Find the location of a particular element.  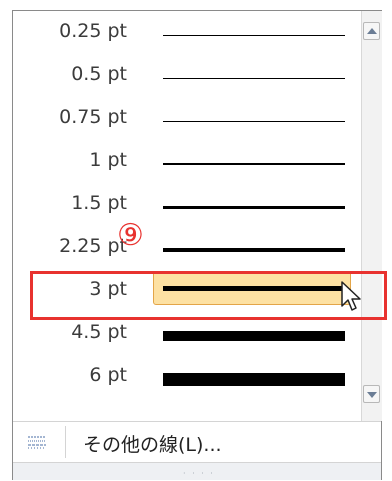

annotation-highlight-box is located at coordinates (208, 295).